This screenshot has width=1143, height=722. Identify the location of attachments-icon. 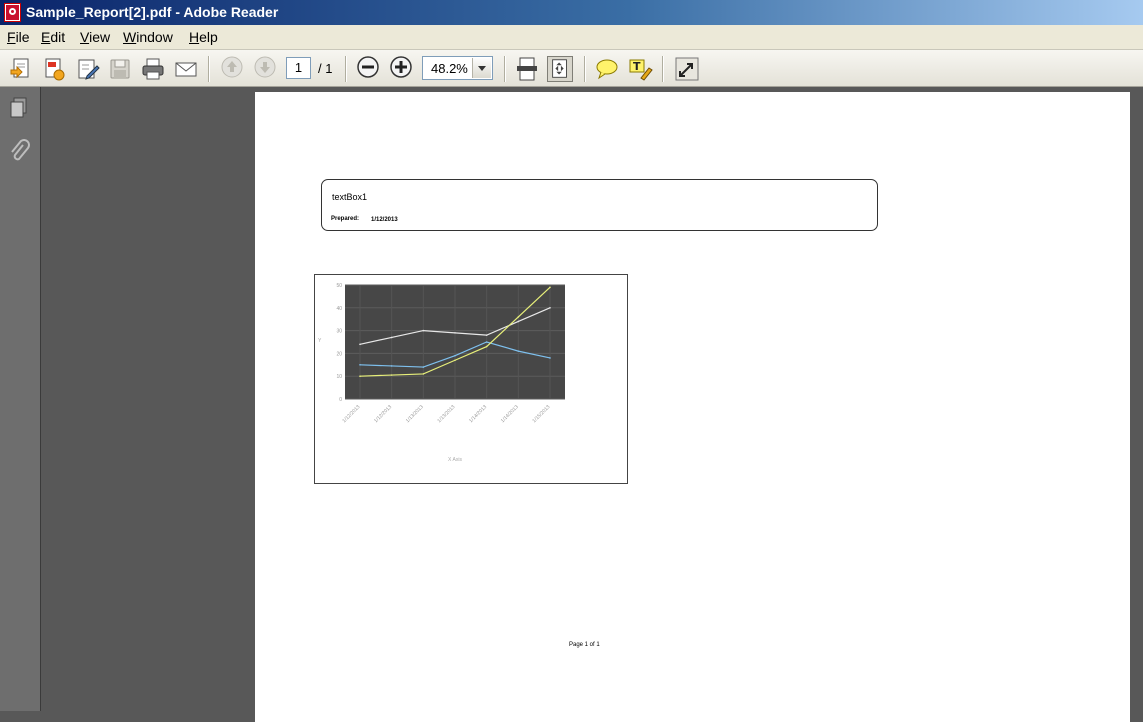
(19, 151).